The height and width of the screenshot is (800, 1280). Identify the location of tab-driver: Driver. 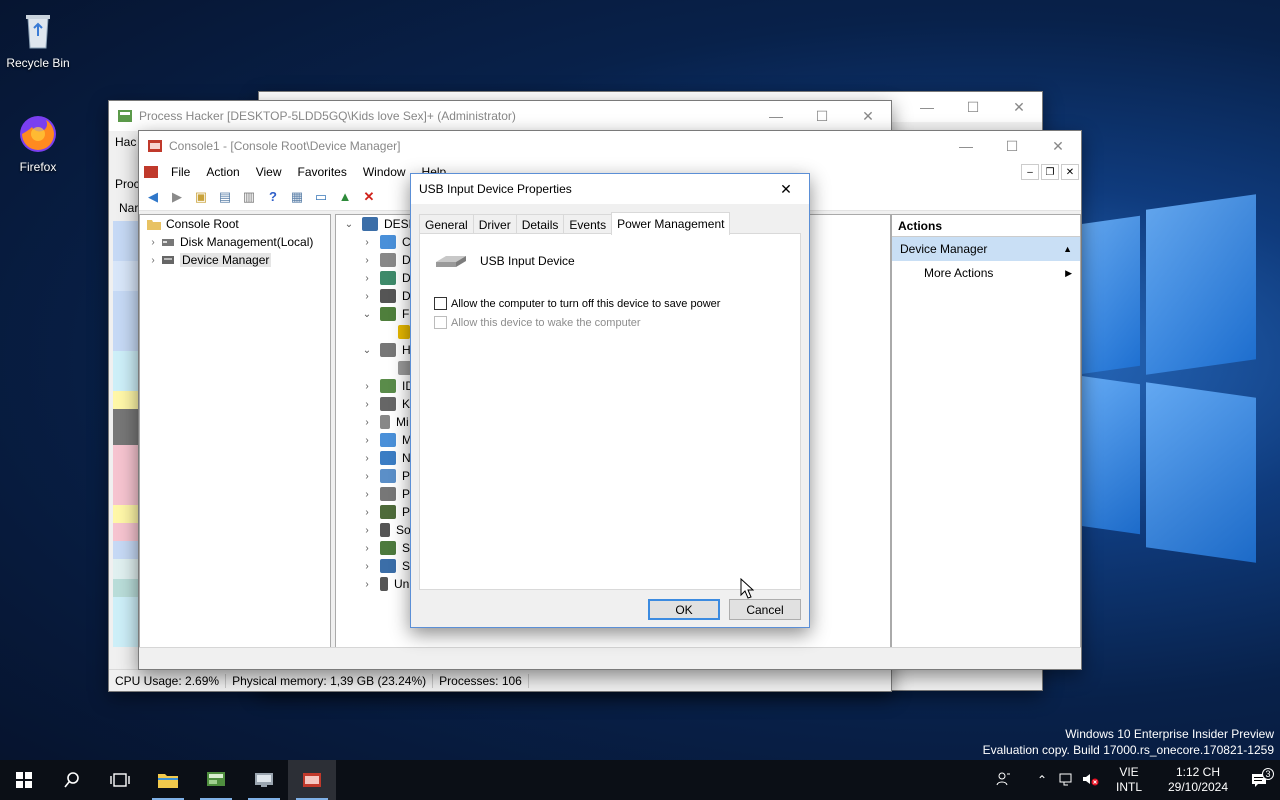
(494, 224).